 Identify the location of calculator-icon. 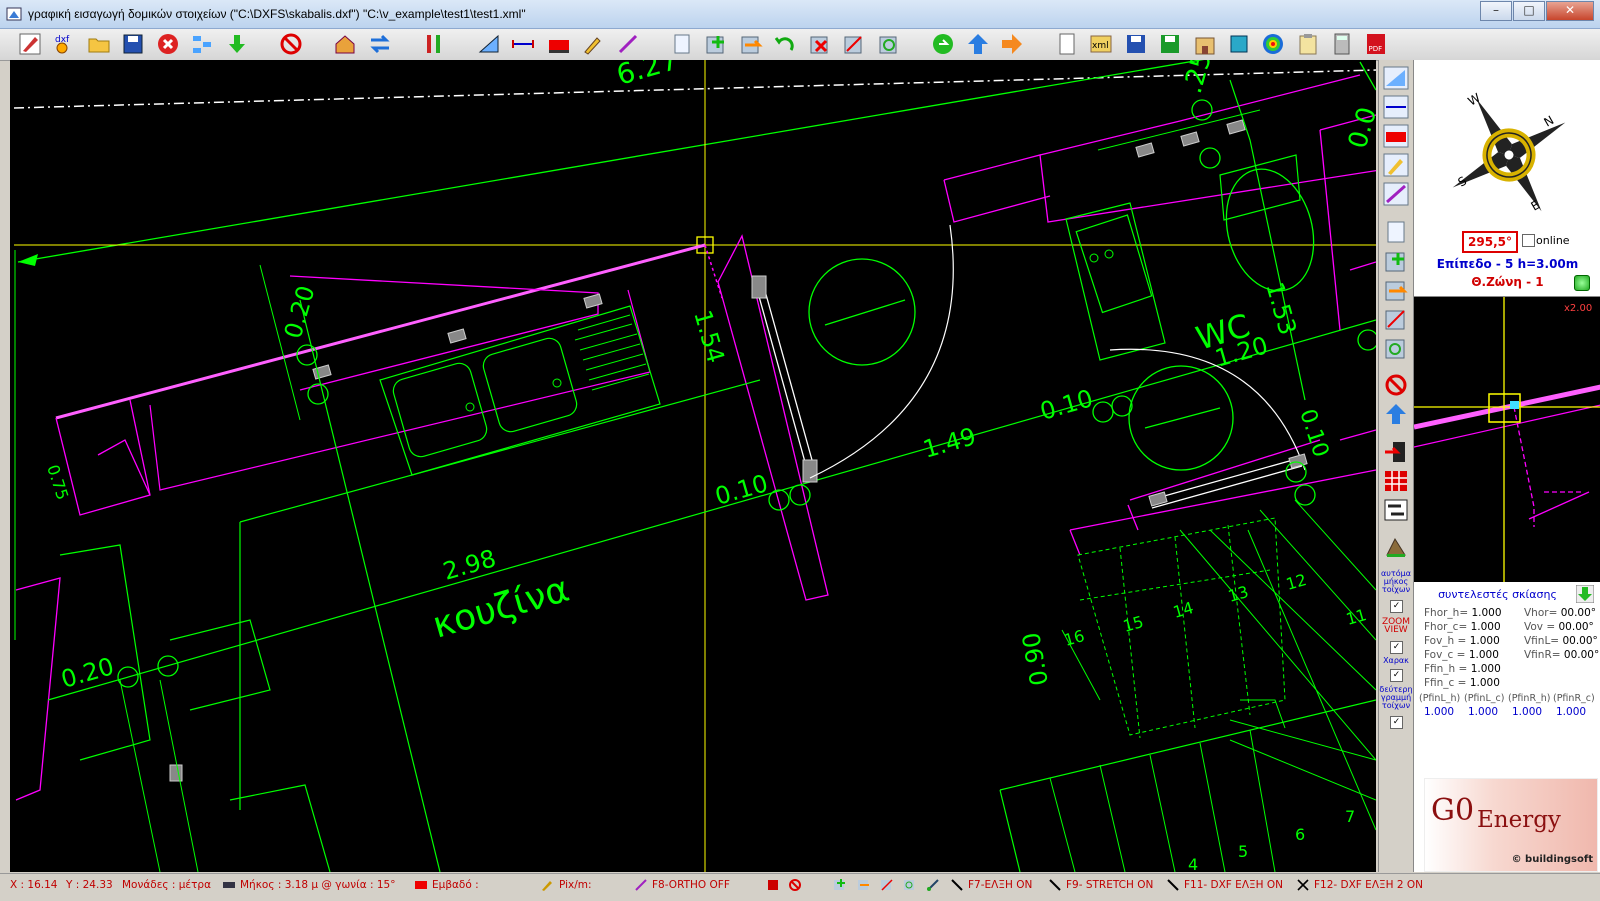
(1342, 44).